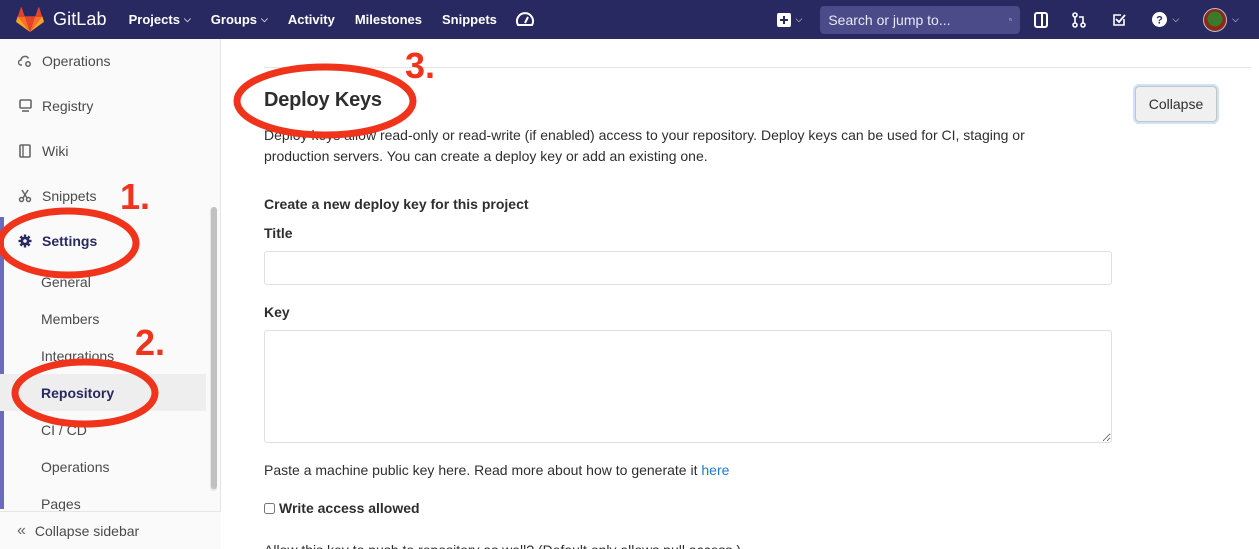 The height and width of the screenshot is (549, 1259). What do you see at coordinates (1011, 19) in the screenshot?
I see `search-icon` at bounding box center [1011, 19].